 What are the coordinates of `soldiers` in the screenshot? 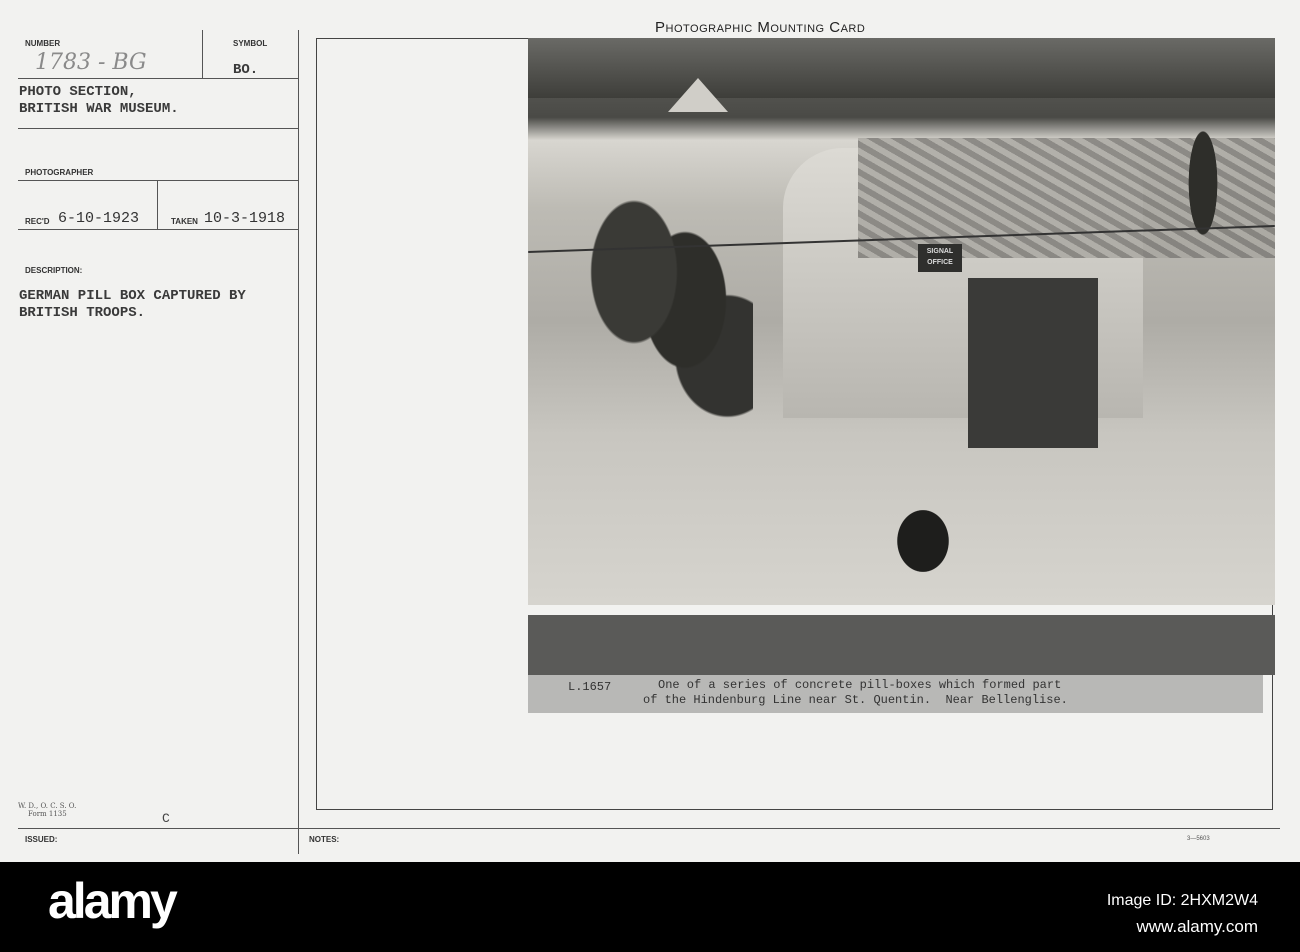 It's located at (668, 328).